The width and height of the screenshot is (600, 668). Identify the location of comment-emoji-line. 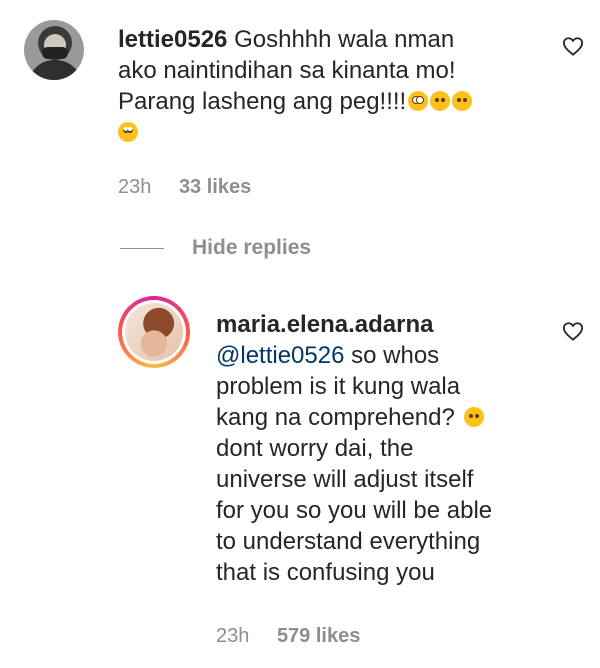
(128, 132).